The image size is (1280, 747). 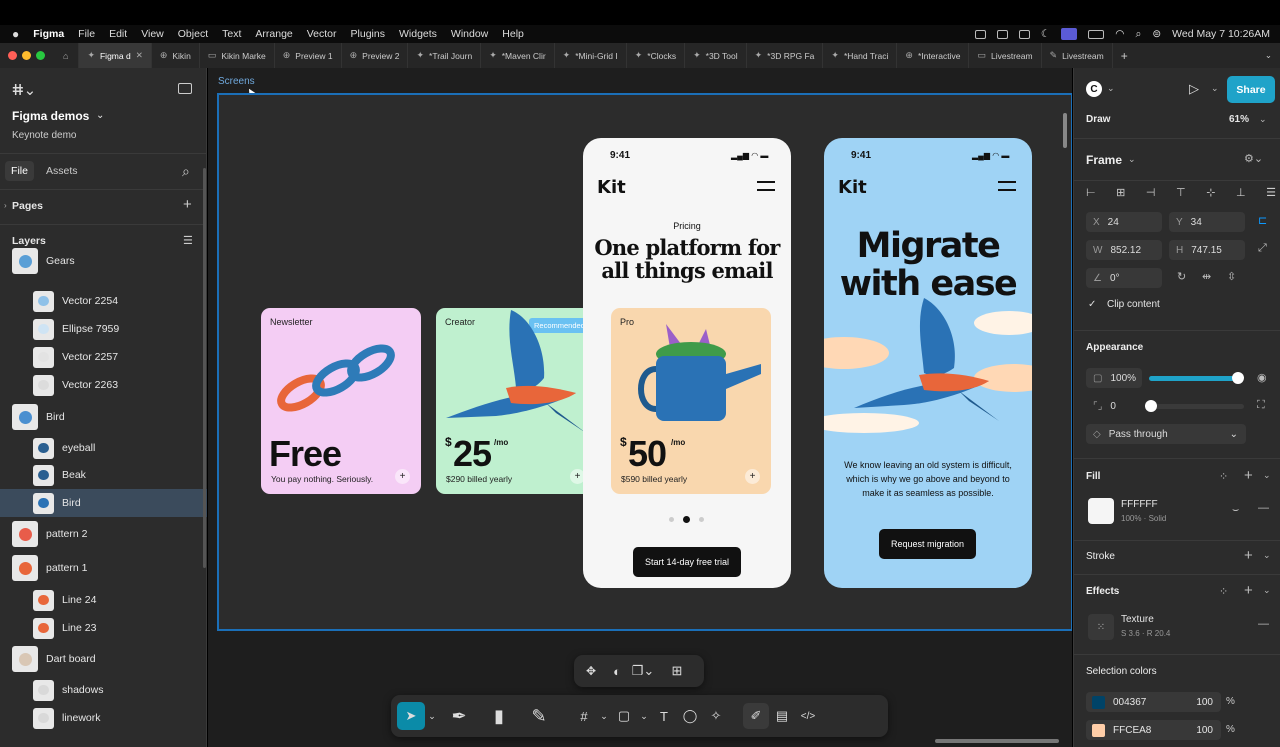 What do you see at coordinates (785, 55) in the screenshot?
I see `file-tab-10: ✦ *3D RPG Fa` at bounding box center [785, 55].